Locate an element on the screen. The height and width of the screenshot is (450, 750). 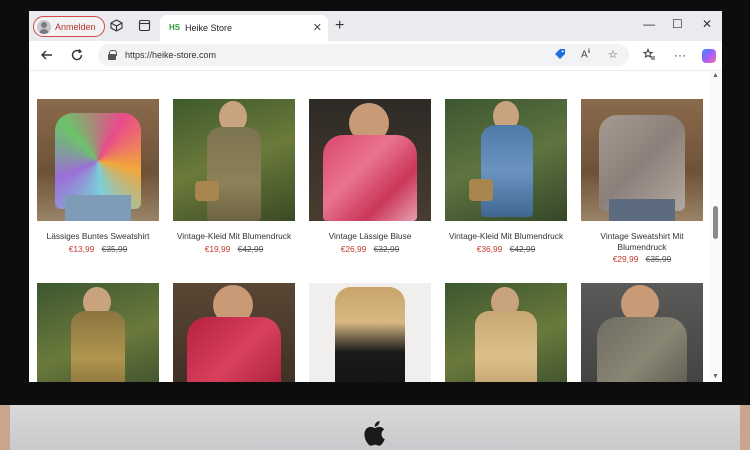
read-aloud-icon: Aⅱ is located at coordinates (585, 54).